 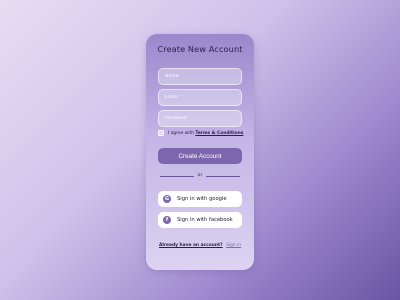 I want to click on or-divider: or, so click(x=200, y=176).